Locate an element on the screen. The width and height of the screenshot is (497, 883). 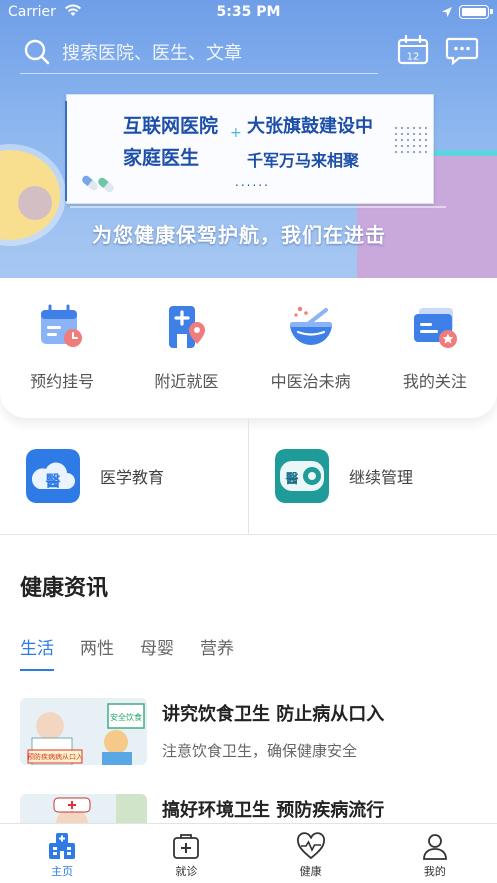
message-icon is located at coordinates (462, 50).